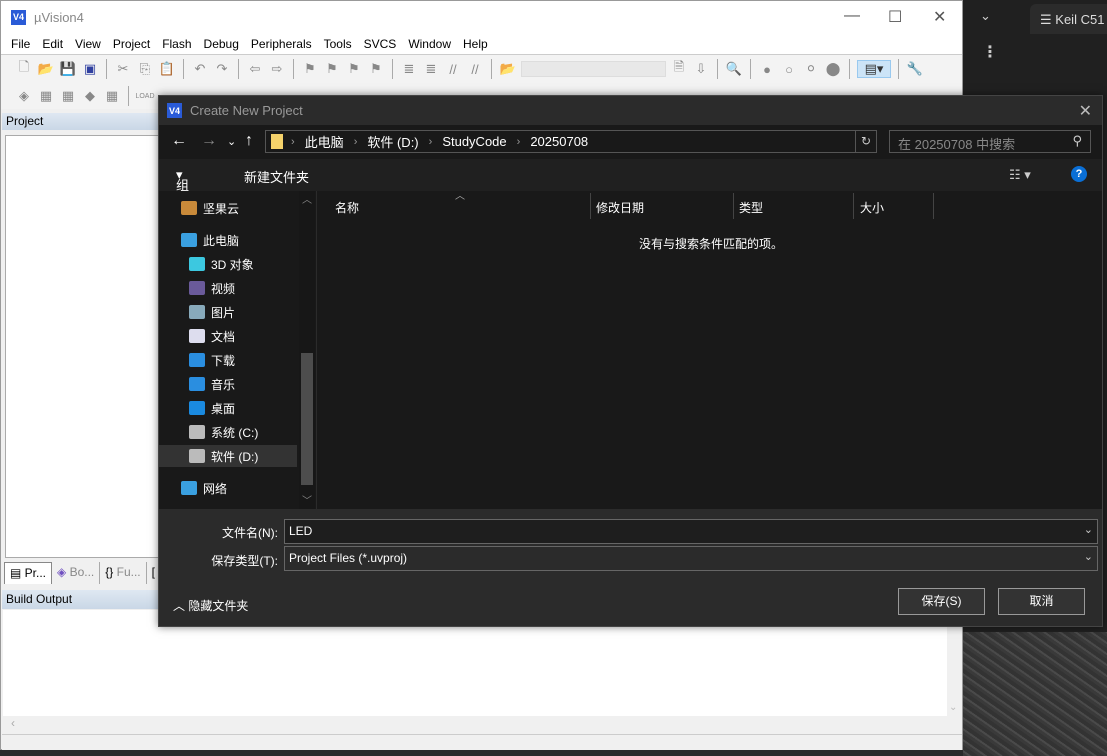 The image size is (1107, 756). Describe the element at coordinates (324, 141) in the screenshot. I see `breadcrumb-item: 此电脑` at that location.